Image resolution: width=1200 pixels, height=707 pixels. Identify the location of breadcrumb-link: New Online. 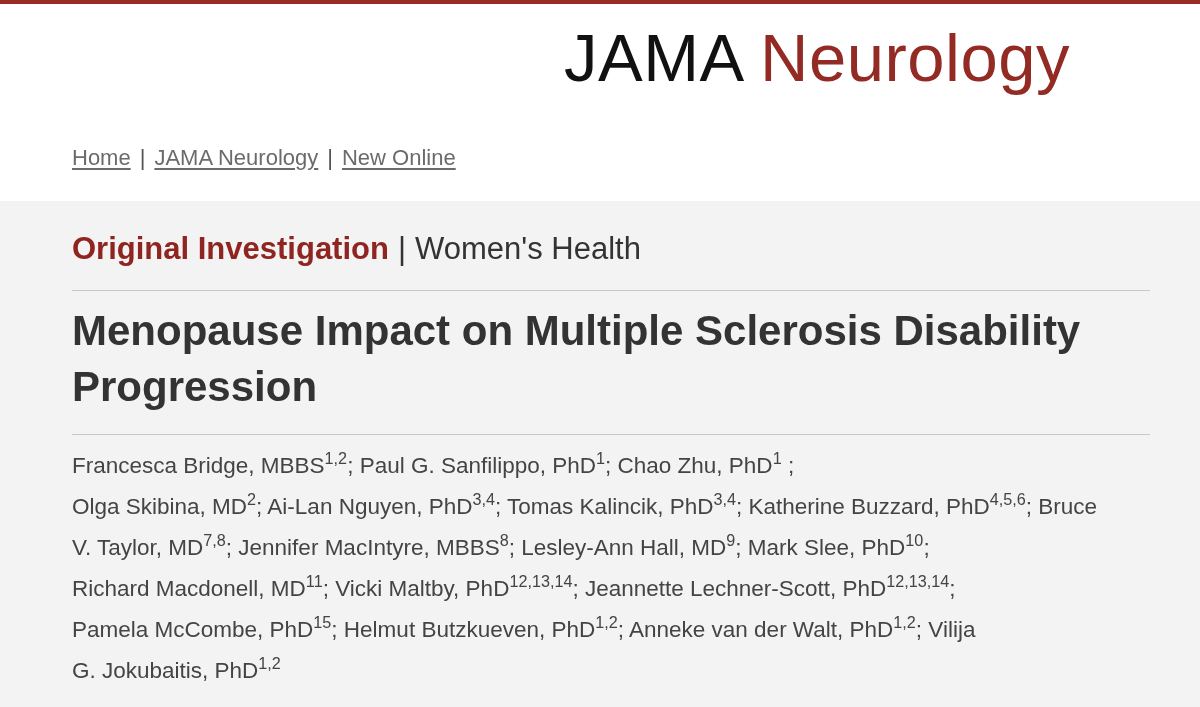
(399, 157).